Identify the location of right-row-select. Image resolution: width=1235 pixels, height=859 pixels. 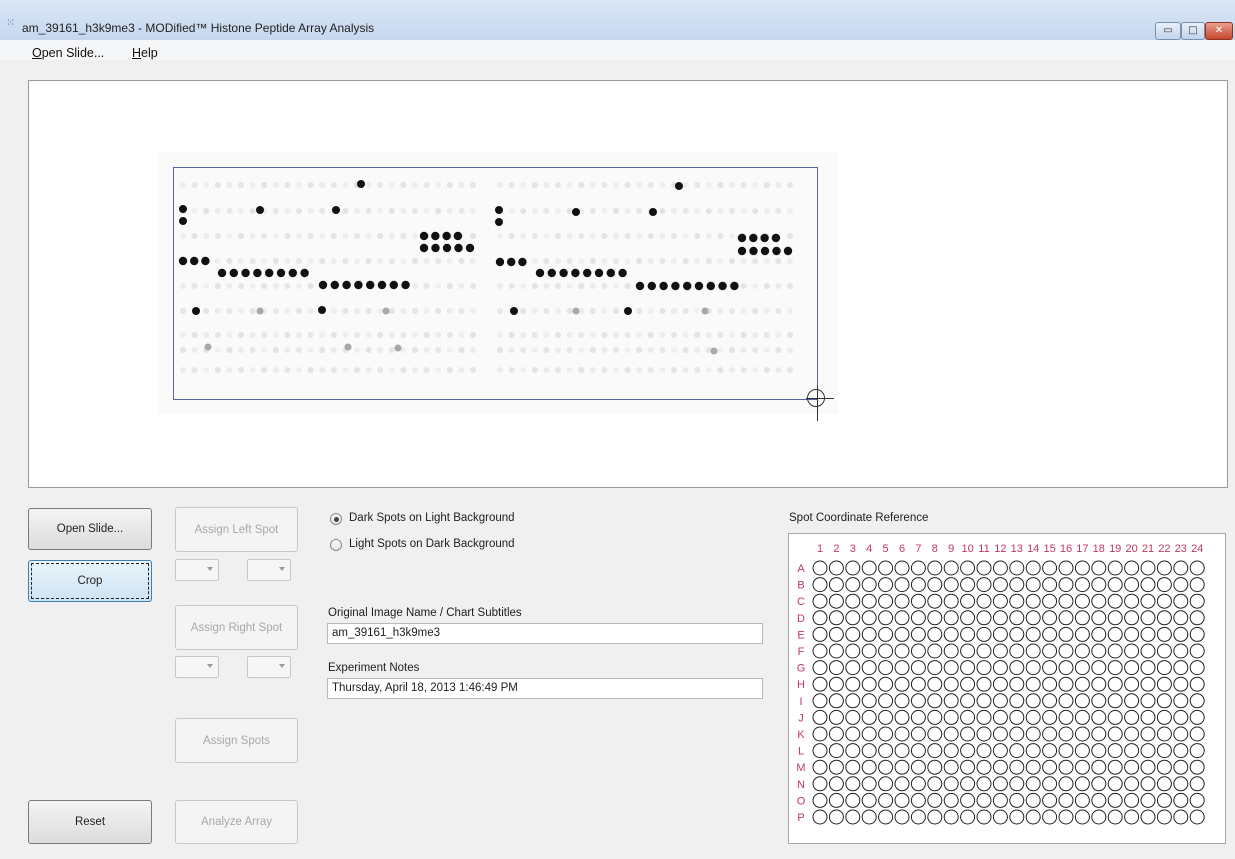
(197, 667).